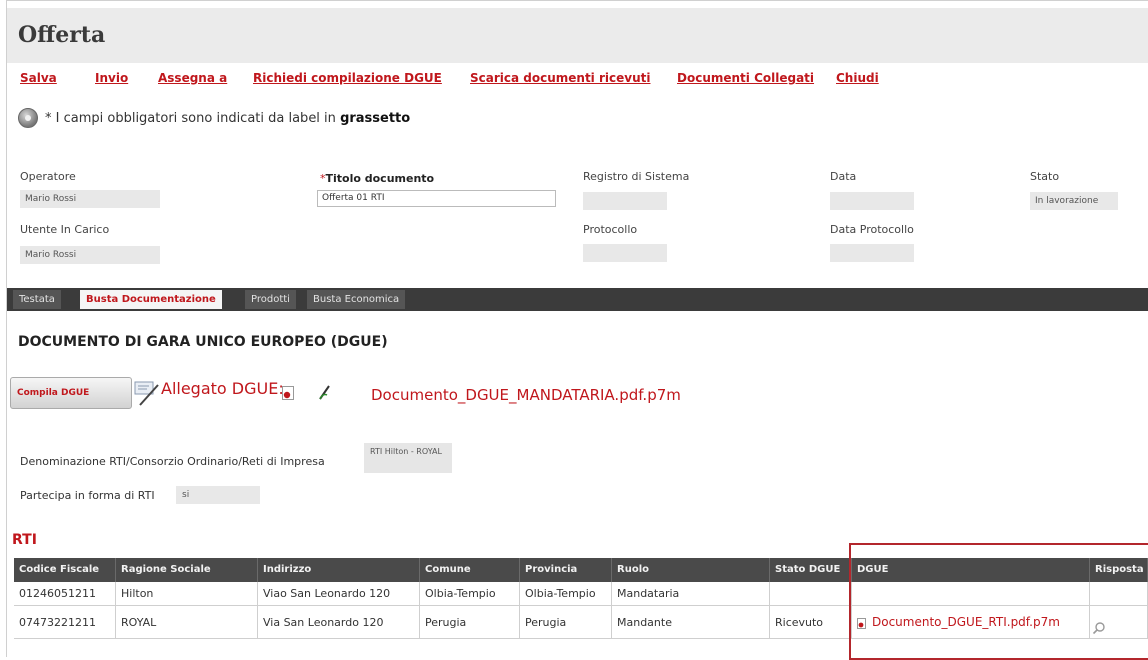 Image resolution: width=1148 pixels, height=660 pixels. What do you see at coordinates (625, 201) in the screenshot?
I see `registro-field` at bounding box center [625, 201].